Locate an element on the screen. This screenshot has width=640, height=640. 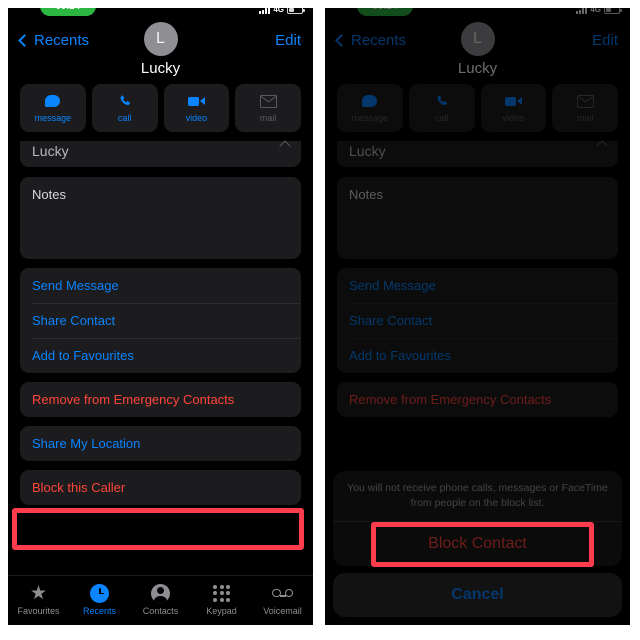
edit-button-right: Edit is located at coordinates (605, 40).